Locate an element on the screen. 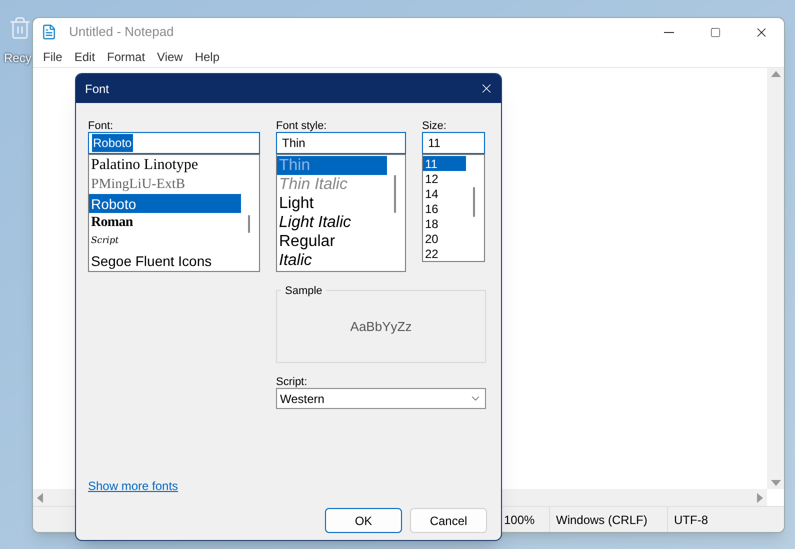 The image size is (795, 549). list-item: Thin Italic is located at coordinates (332, 184).